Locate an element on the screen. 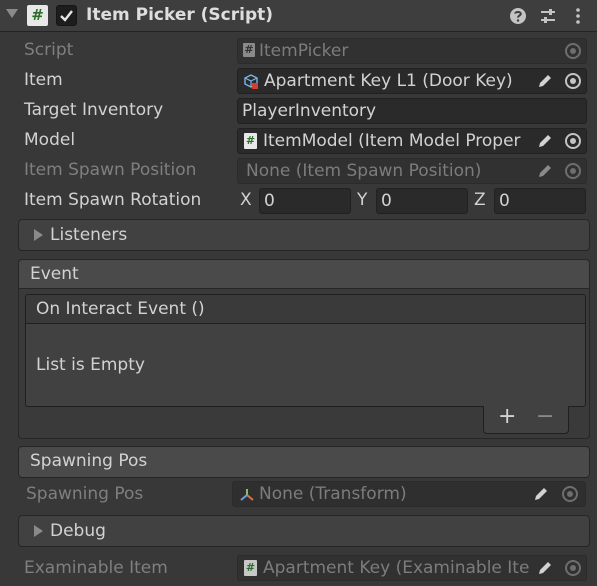 The image size is (597, 586). model-field: # ItemModel (Item Model Proper is located at coordinates (412, 141).